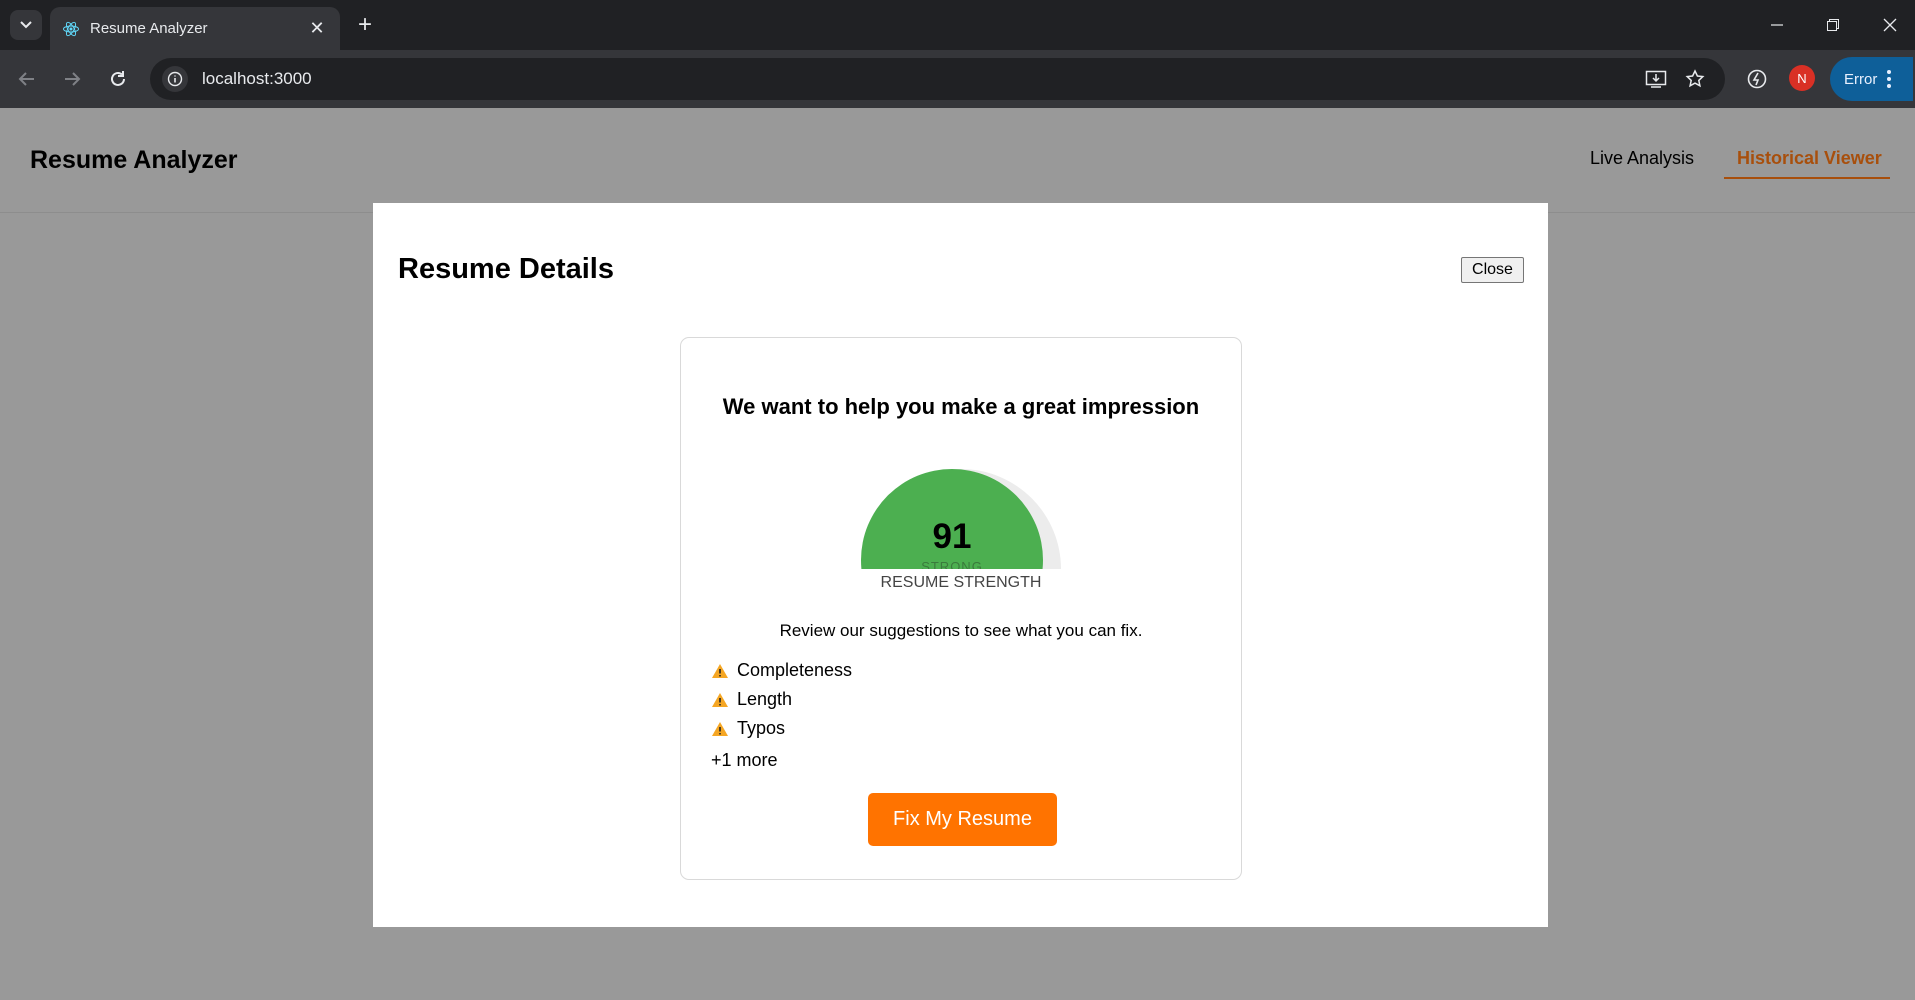 Image resolution: width=1915 pixels, height=1000 pixels. I want to click on score-value: 91, so click(952, 536).